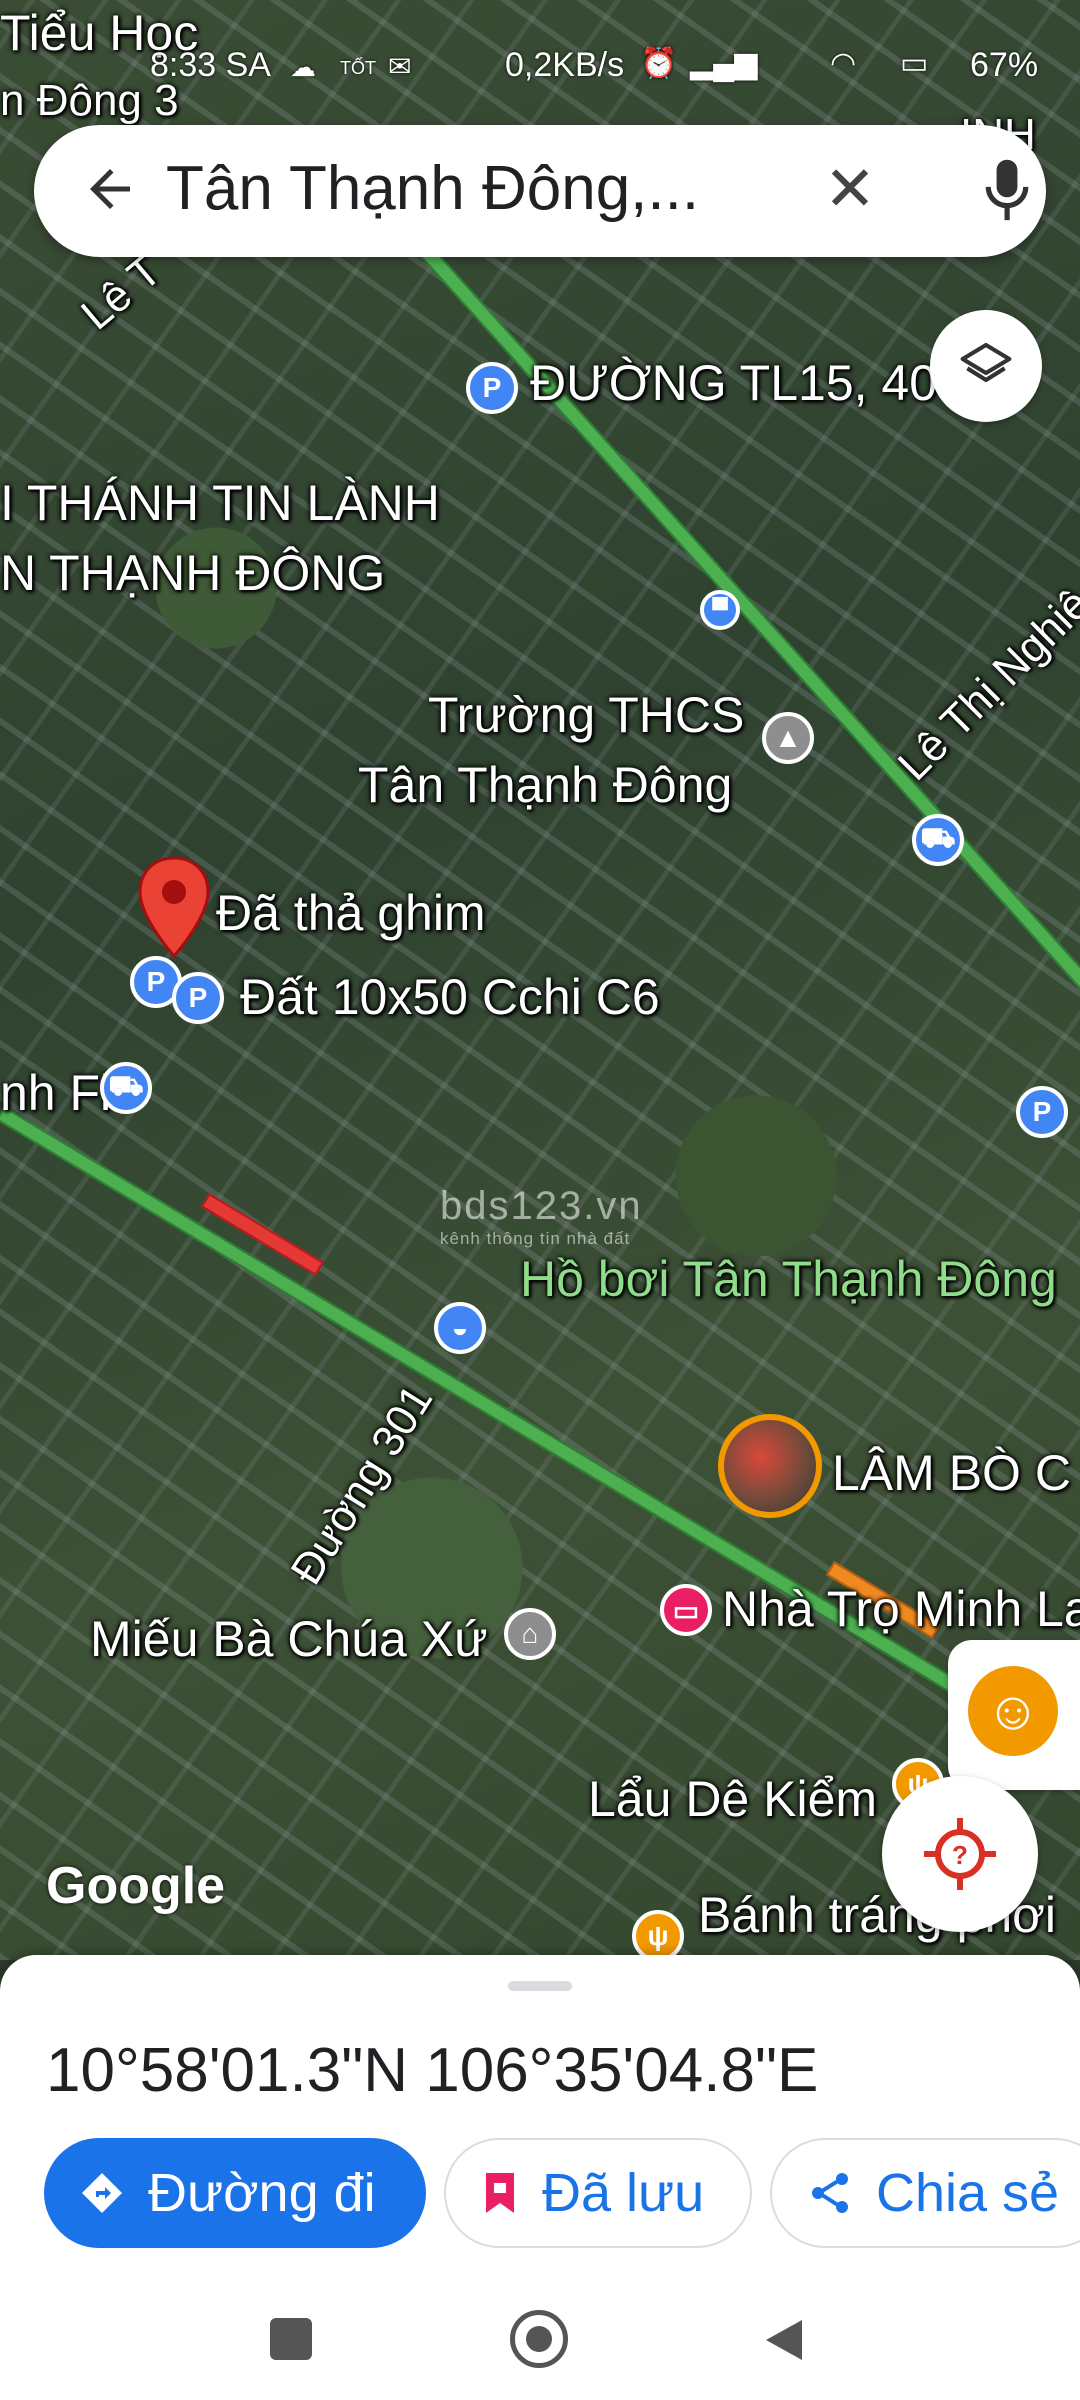  What do you see at coordinates (901, 1609) in the screenshot?
I see `map-label: Nhà Trọ Minh La` at bounding box center [901, 1609].